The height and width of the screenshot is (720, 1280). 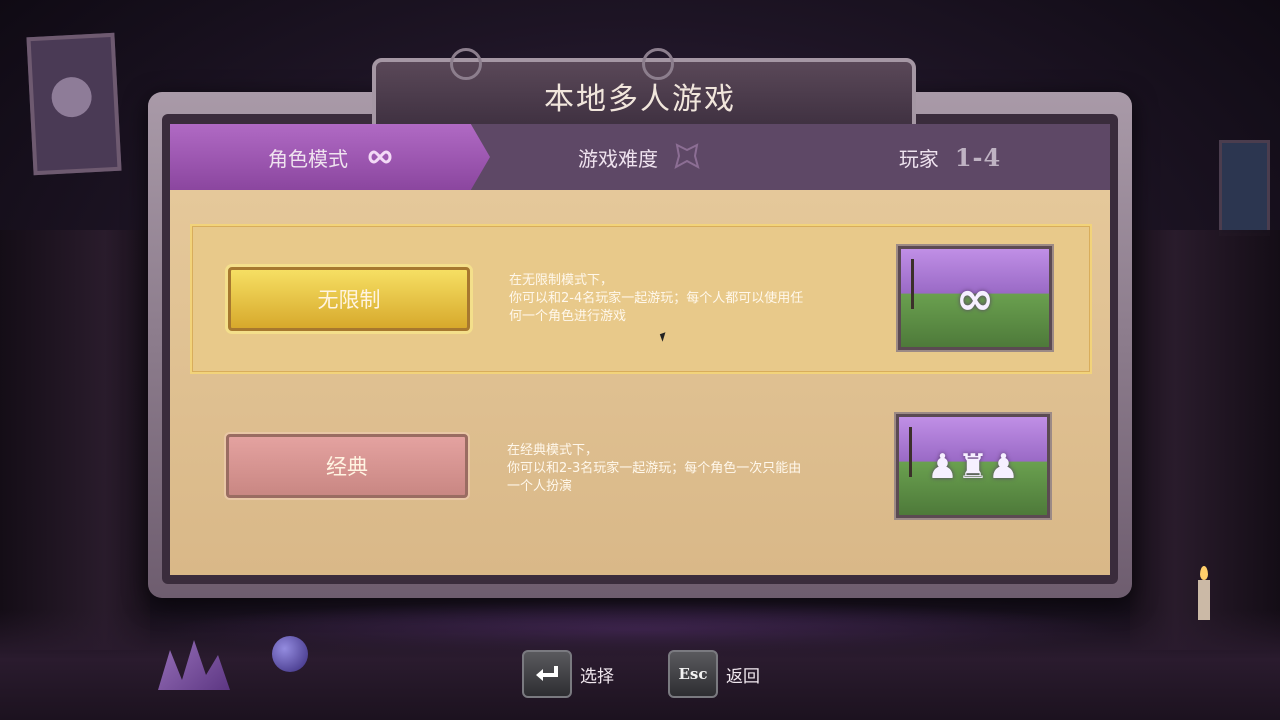 I want to click on hint-back: Esc 返回, so click(x=714, y=674).